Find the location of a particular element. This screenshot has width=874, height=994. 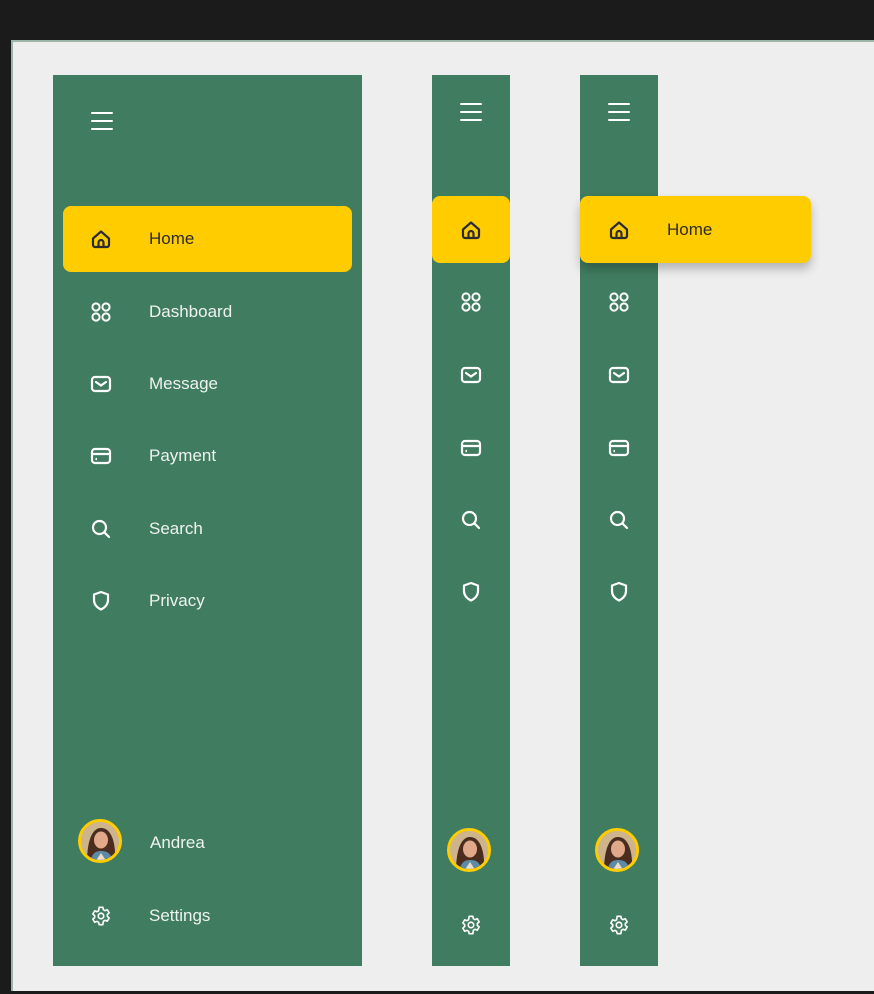

sidebar-item-label: Dashboard is located at coordinates (191, 311).